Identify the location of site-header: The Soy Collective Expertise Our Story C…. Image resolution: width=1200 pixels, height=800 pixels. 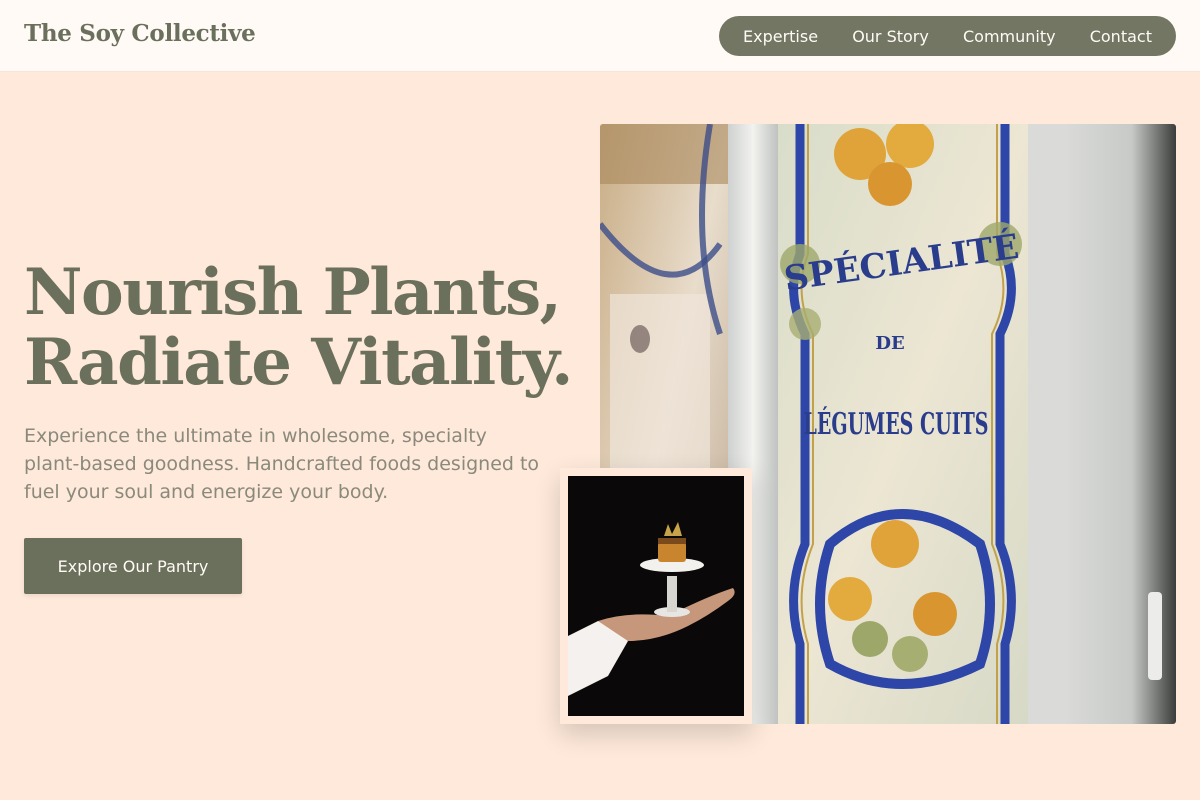
(600, 36).